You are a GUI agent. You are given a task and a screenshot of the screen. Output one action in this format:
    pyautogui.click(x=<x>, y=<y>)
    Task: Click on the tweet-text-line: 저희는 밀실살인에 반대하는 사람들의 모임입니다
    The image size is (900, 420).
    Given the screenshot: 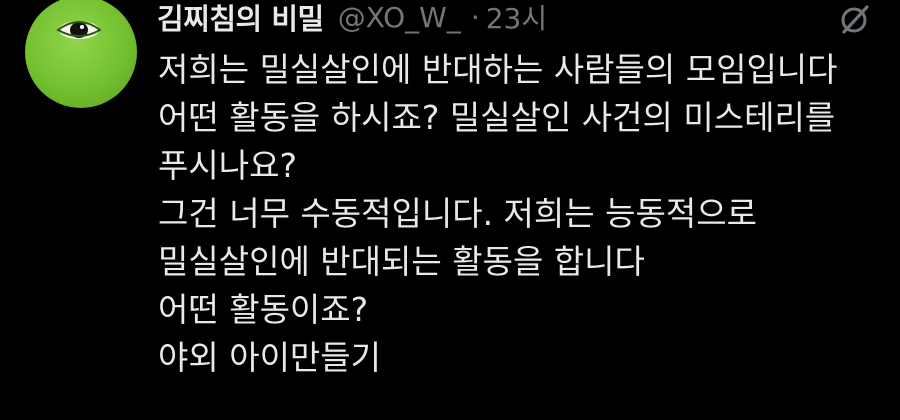 What is the action you would take?
    pyautogui.click(x=498, y=69)
    